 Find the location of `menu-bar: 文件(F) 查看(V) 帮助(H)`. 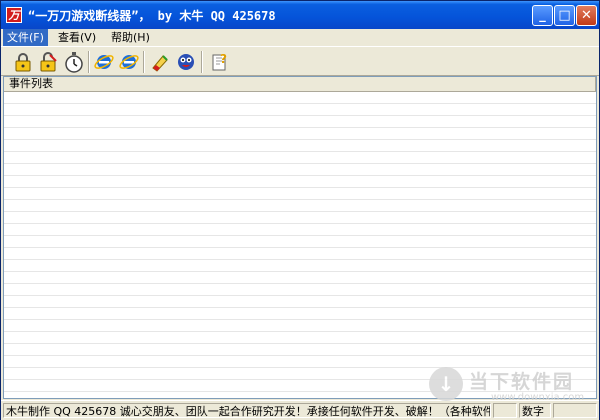

menu-bar: 文件(F) 查看(V) 帮助(H) is located at coordinates (300, 37).